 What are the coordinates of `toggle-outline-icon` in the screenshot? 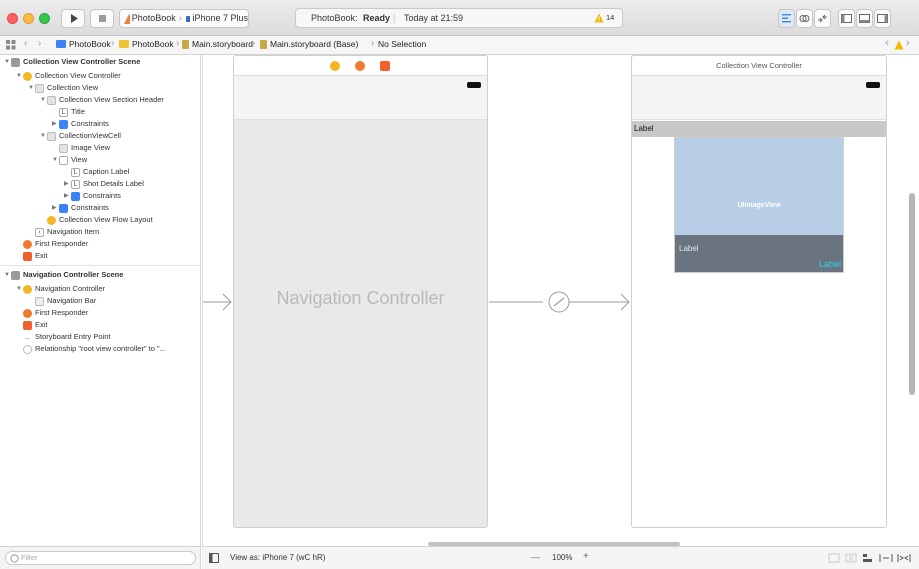 It's located at (214, 558).